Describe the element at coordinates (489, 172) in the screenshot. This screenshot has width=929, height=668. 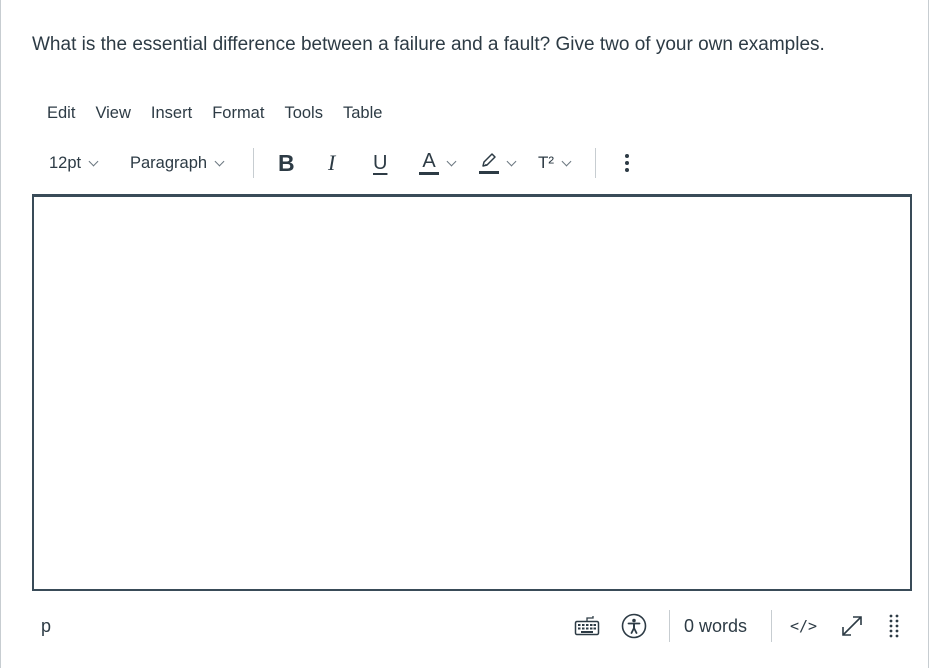
I see `highlight-color-bar` at that location.